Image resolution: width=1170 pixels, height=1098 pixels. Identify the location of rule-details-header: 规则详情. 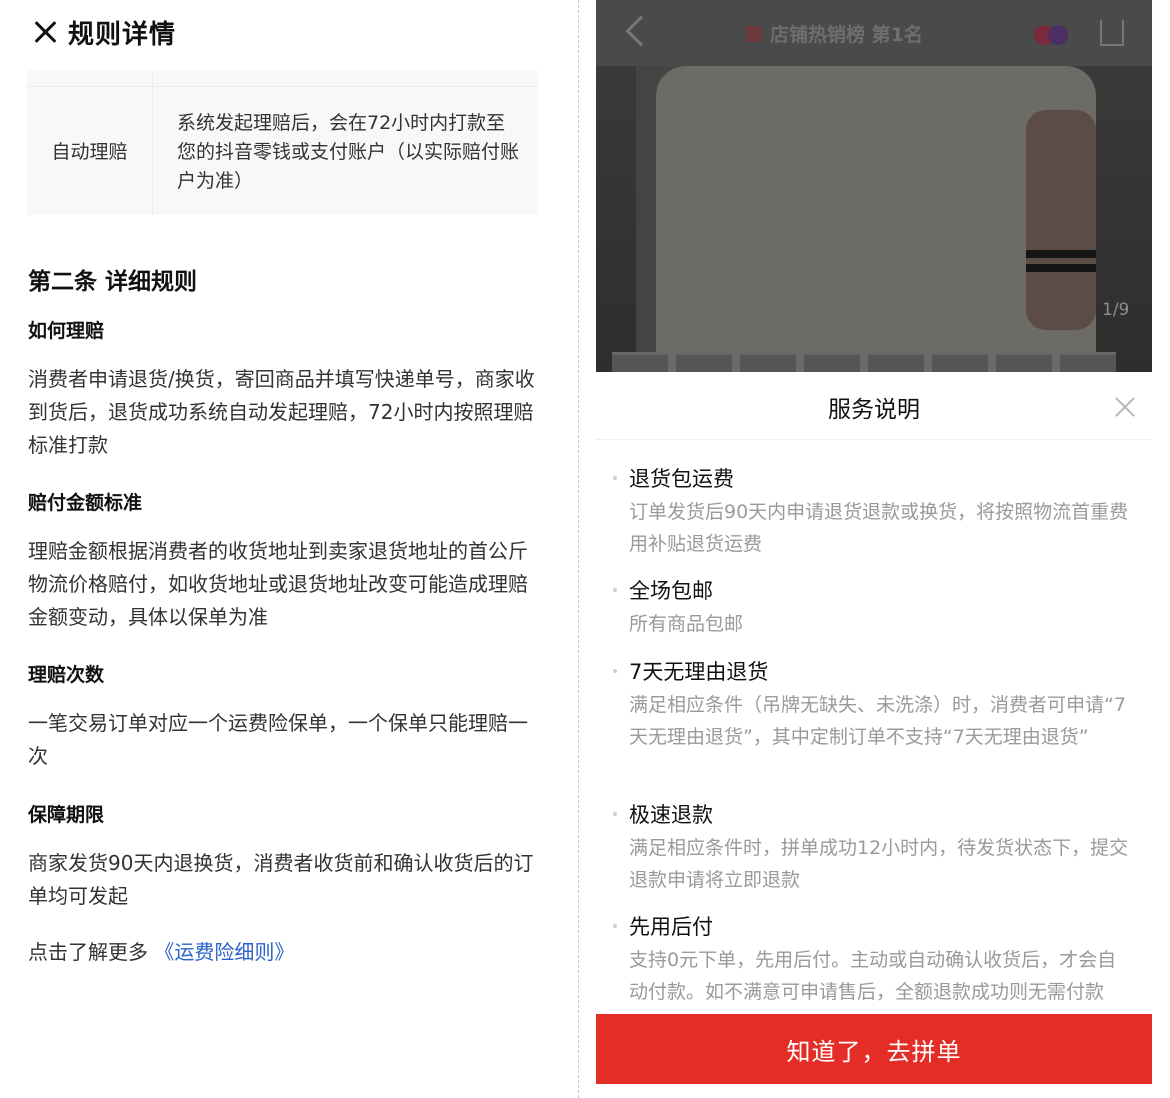
(104, 32).